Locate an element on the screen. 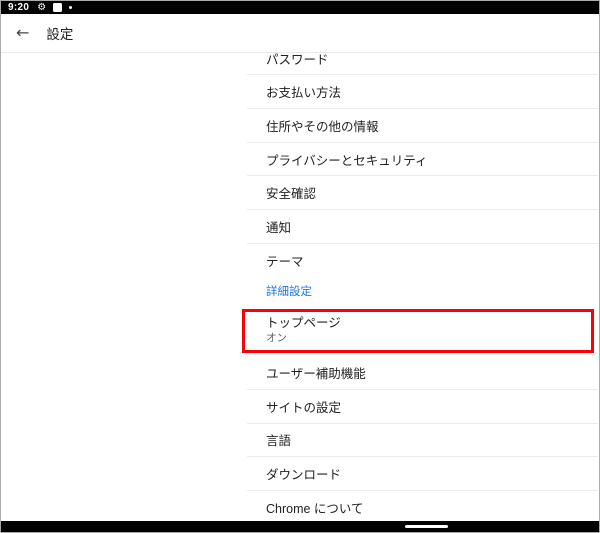 This screenshot has width=600, height=533. item-status: オン is located at coordinates (276, 338).